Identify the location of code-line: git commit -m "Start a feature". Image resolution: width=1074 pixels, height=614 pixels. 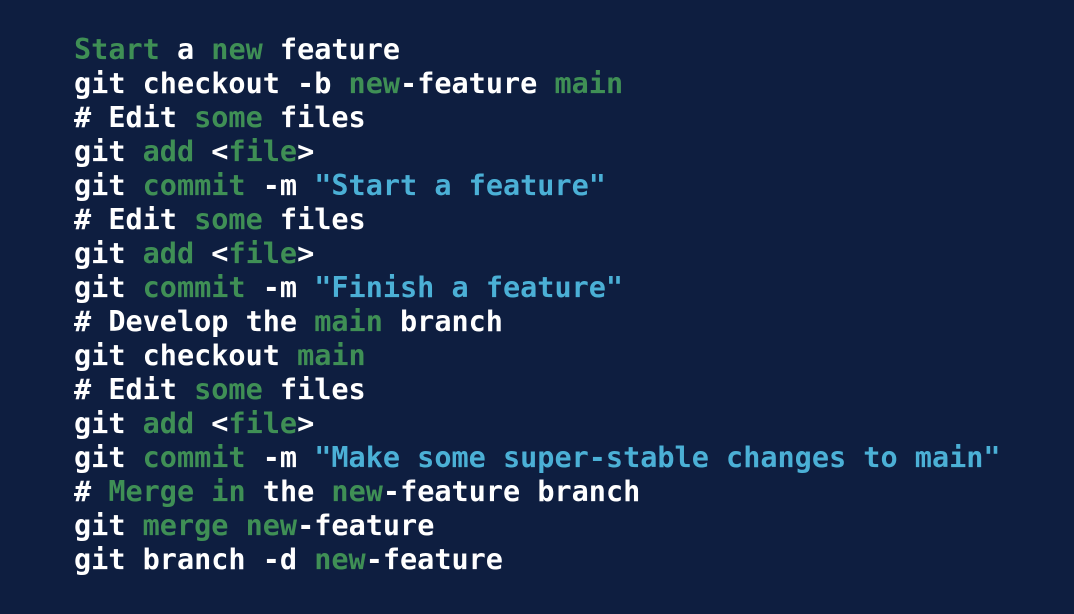
(574, 186).